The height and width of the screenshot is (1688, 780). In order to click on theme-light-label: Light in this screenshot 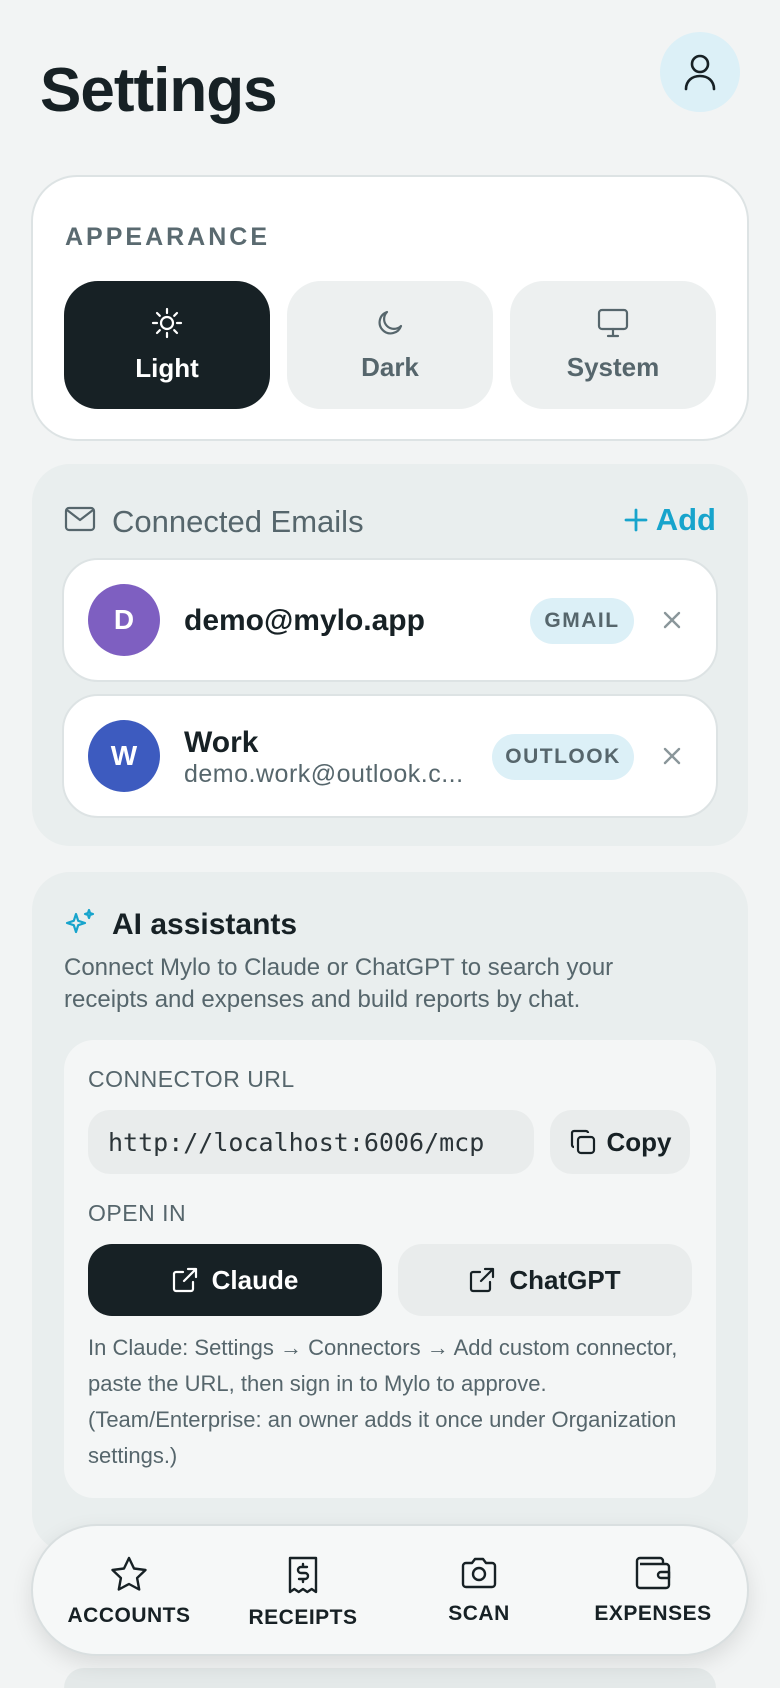, I will do `click(167, 367)`.